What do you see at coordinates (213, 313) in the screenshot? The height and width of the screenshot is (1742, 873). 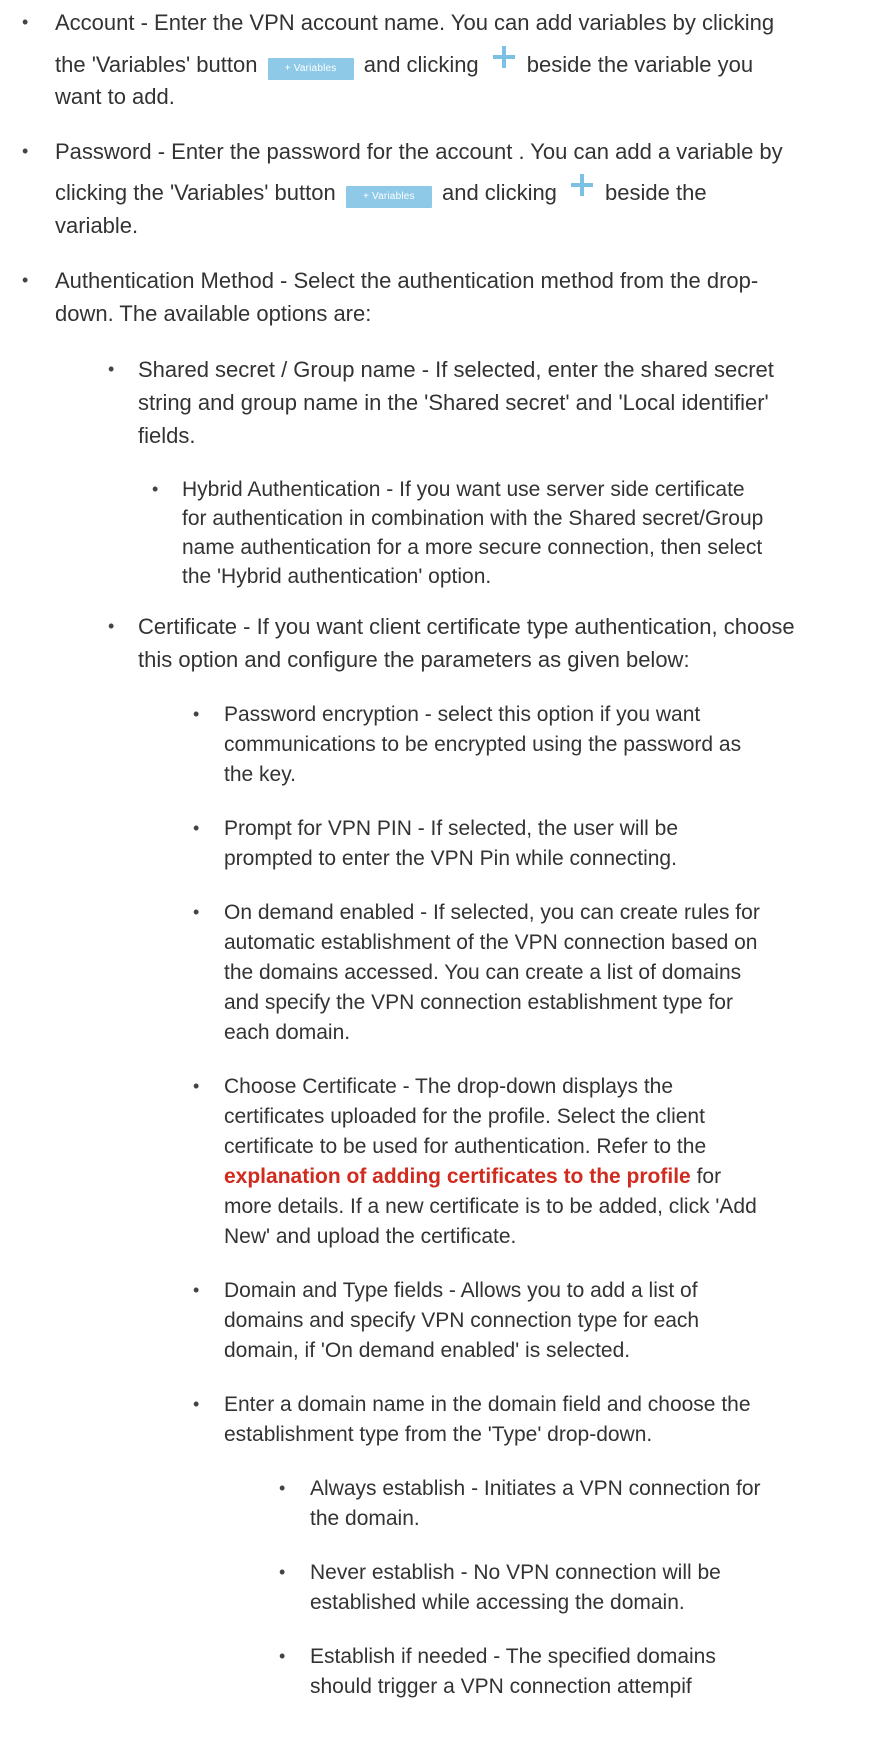 I see `auth-method-line-2: down. The available options are:` at bounding box center [213, 313].